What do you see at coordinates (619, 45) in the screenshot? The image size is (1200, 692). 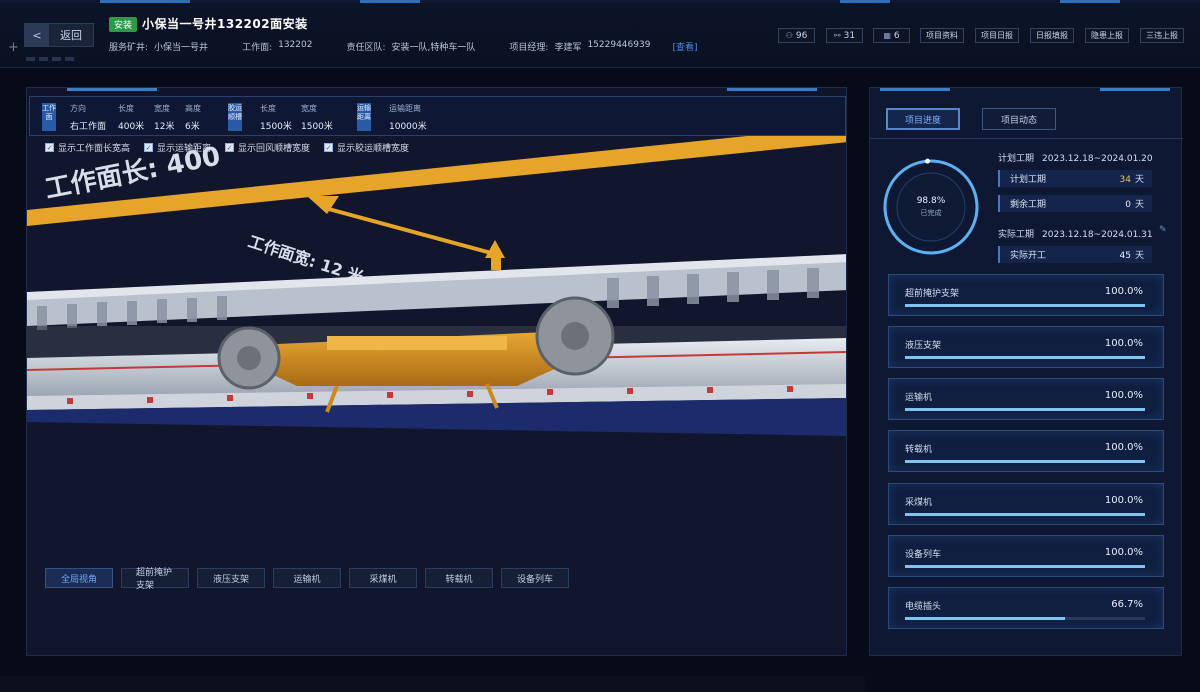 I see `manager-phone: 15229446939` at bounding box center [619, 45].